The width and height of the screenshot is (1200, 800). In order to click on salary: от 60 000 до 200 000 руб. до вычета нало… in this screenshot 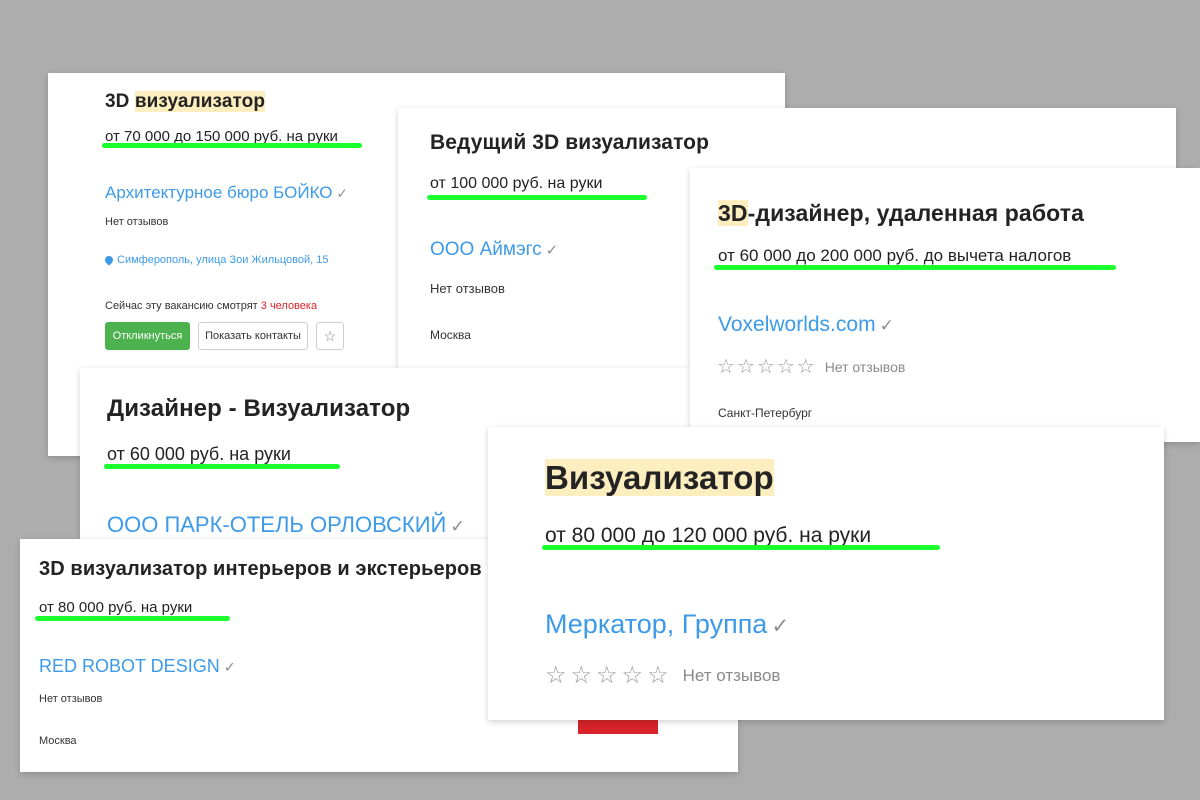, I will do `click(895, 255)`.